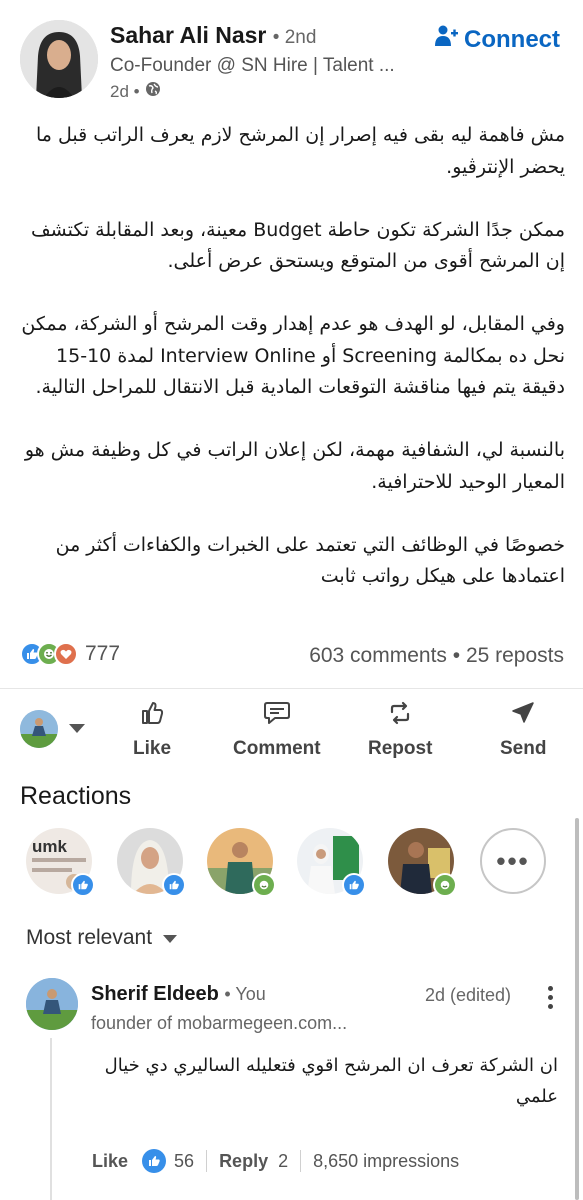  I want to click on actor-avatar, so click(39, 729).